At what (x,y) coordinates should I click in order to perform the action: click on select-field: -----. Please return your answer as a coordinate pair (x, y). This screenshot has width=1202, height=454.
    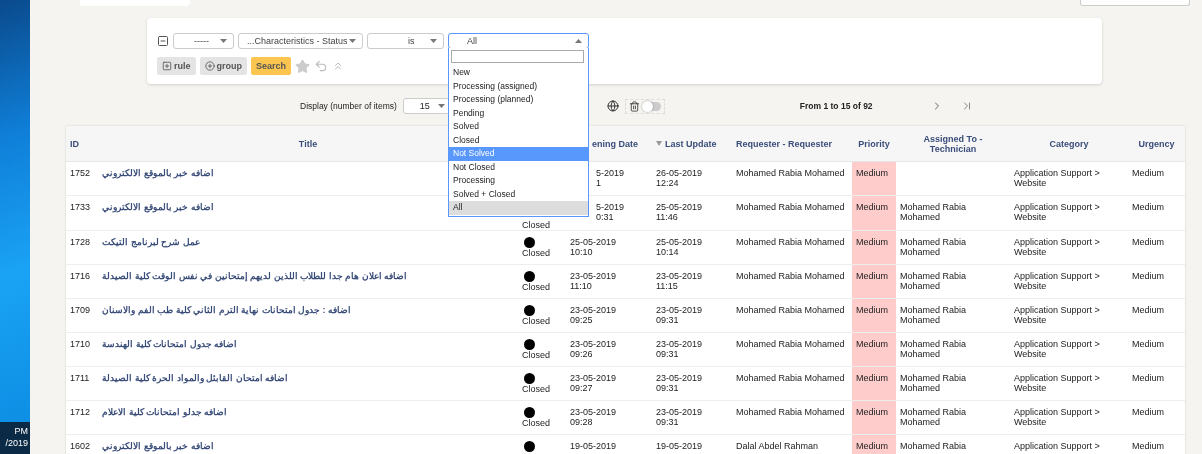
    Looking at the image, I should click on (203, 41).